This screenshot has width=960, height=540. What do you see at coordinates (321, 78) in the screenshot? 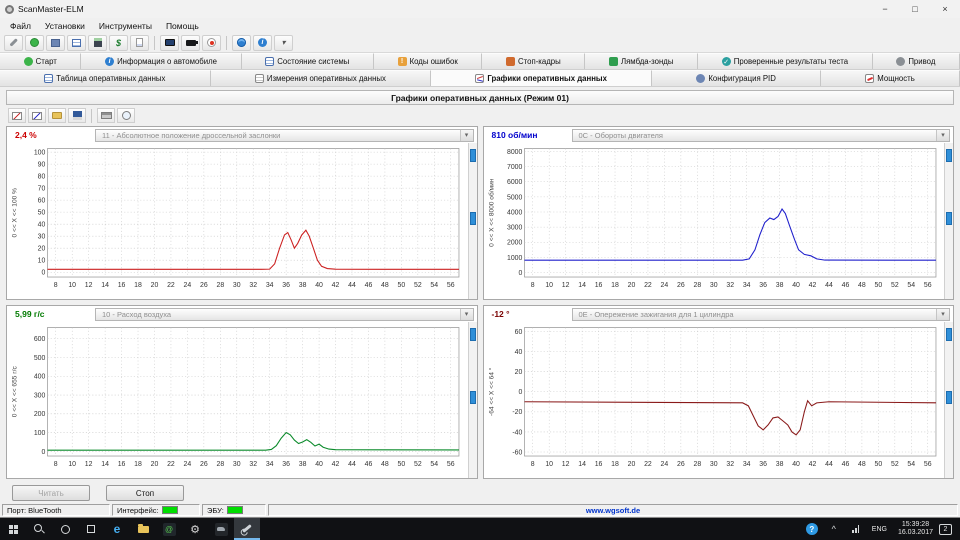
I see `tab-live-data-measurements: Измерения оперативных данных` at bounding box center [321, 78].